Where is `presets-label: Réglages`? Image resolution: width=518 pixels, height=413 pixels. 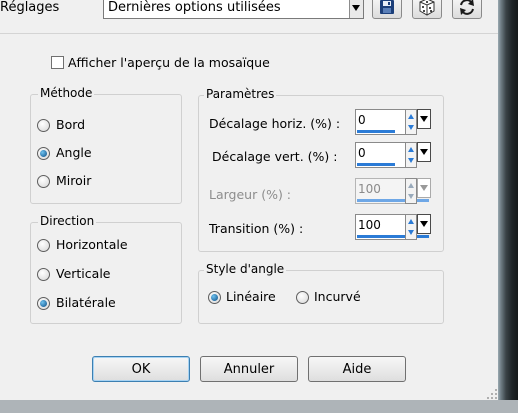 presets-label: Réglages is located at coordinates (30, 7).